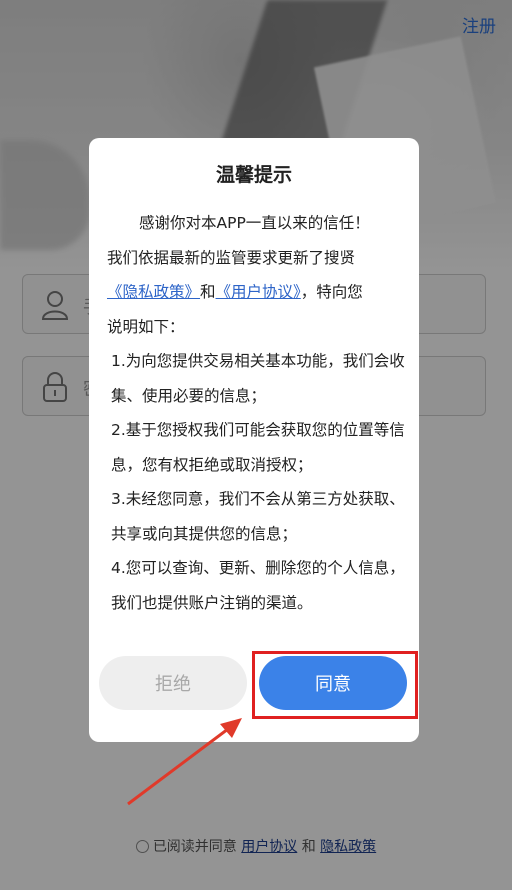  I want to click on dialog-line: 我们依据最新的监管要求更新了搜贤, so click(231, 257).